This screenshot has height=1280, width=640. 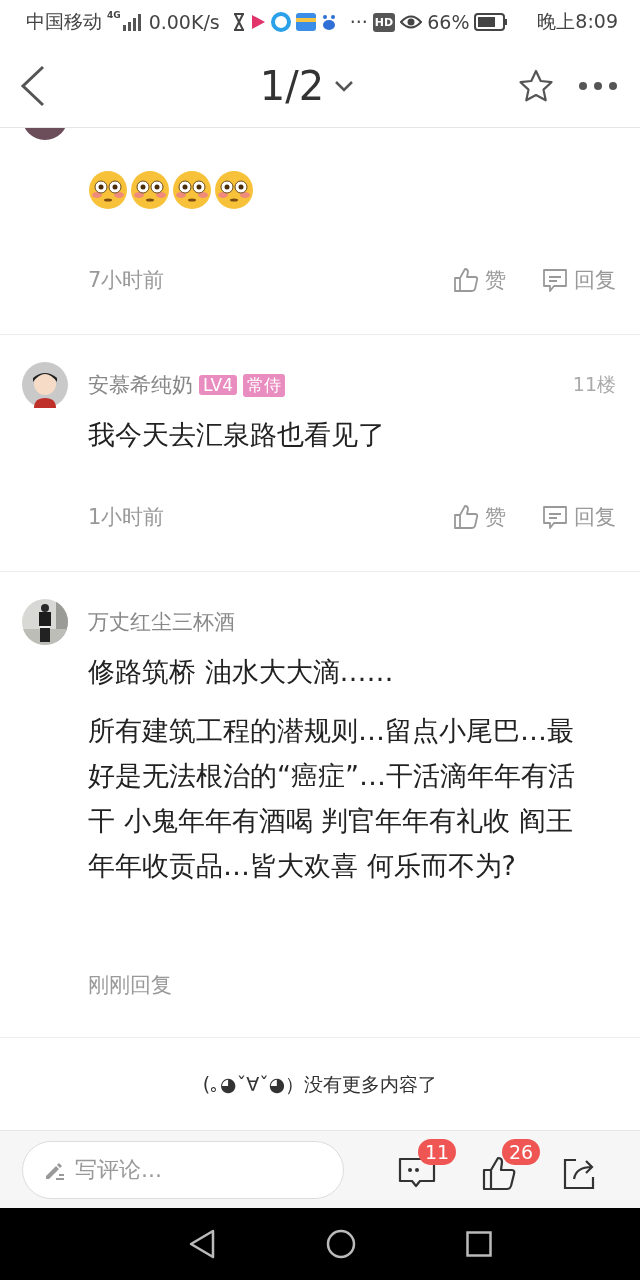 I want to click on comment-text: 所有建筑工程的潜规则…留点小尾巴…最好是无法根治的“癌症”…干活滴年年有活干 小鬼年年有酒喝 判官年年有礼收 阎王年年收贡品…皆大欢喜 何乐而不为?, so click(x=332, y=798).